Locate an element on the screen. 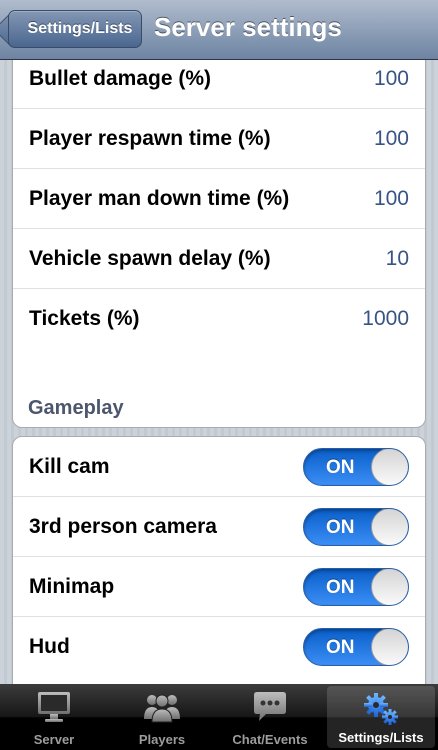 This screenshot has height=750, width=438. tab-label: Settings/Lists is located at coordinates (381, 737).